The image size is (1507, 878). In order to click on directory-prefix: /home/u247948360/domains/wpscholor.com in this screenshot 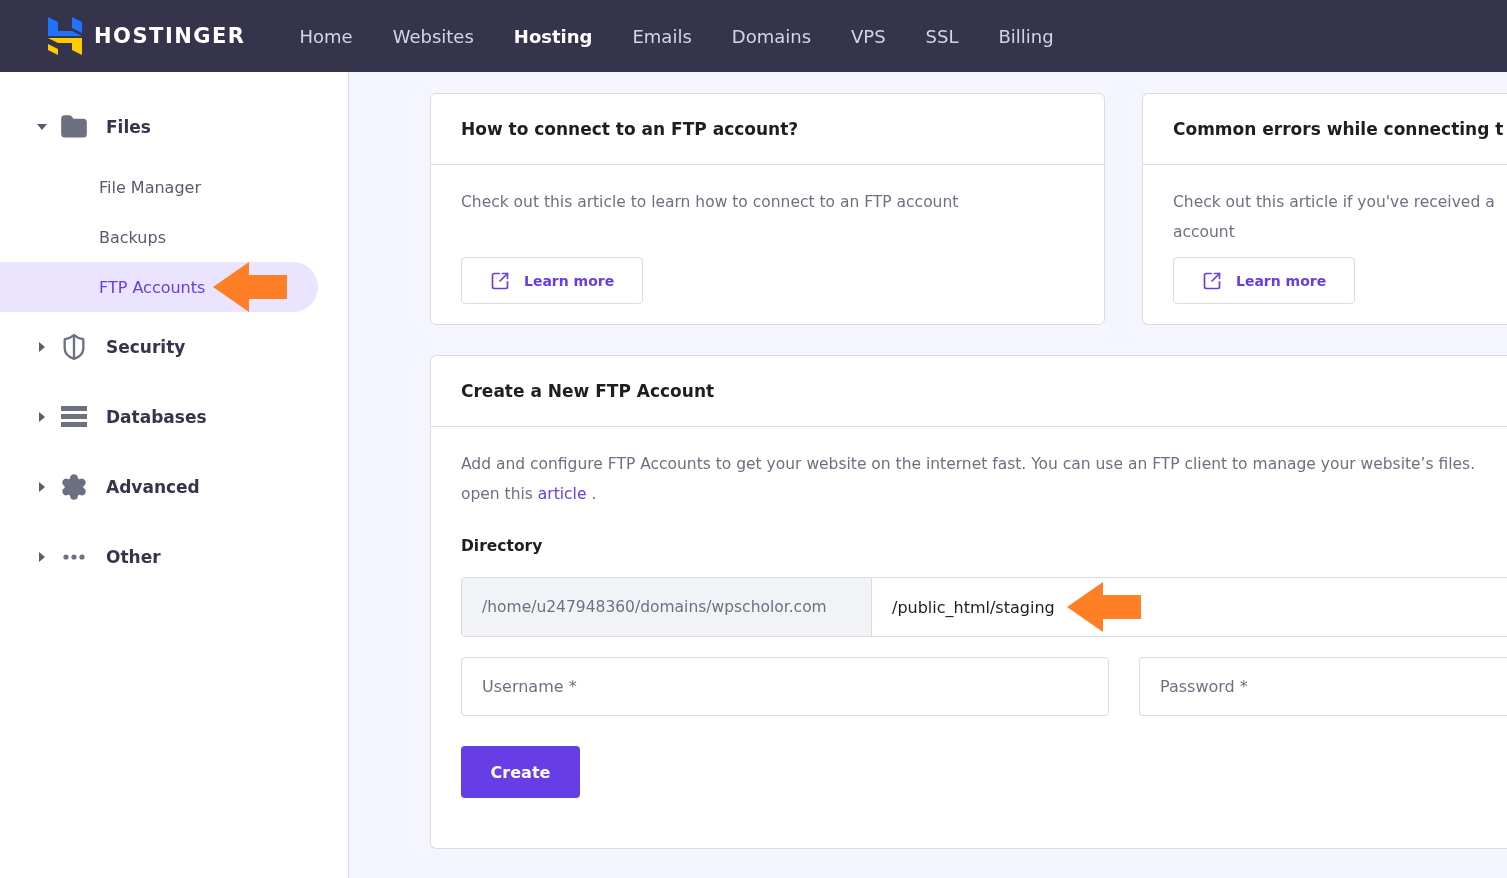, I will do `click(667, 607)`.